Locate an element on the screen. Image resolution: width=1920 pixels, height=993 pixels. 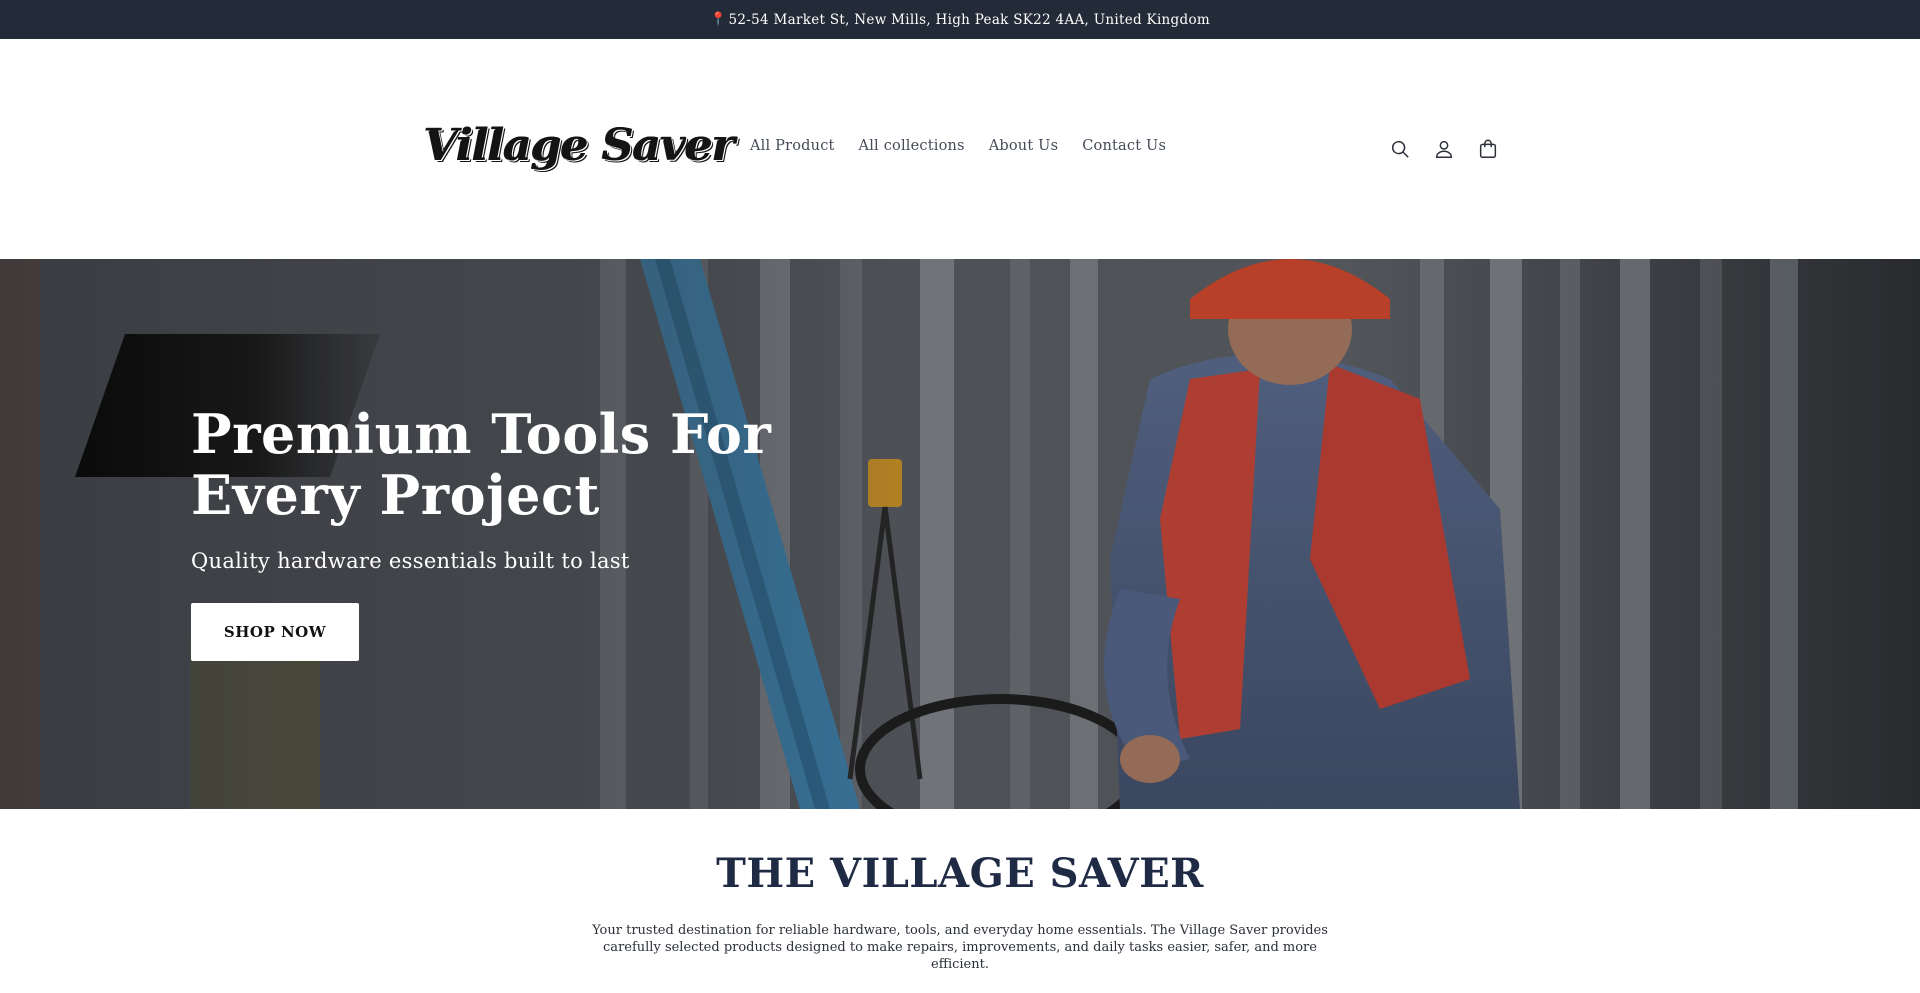
search-icon is located at coordinates (1400, 149).